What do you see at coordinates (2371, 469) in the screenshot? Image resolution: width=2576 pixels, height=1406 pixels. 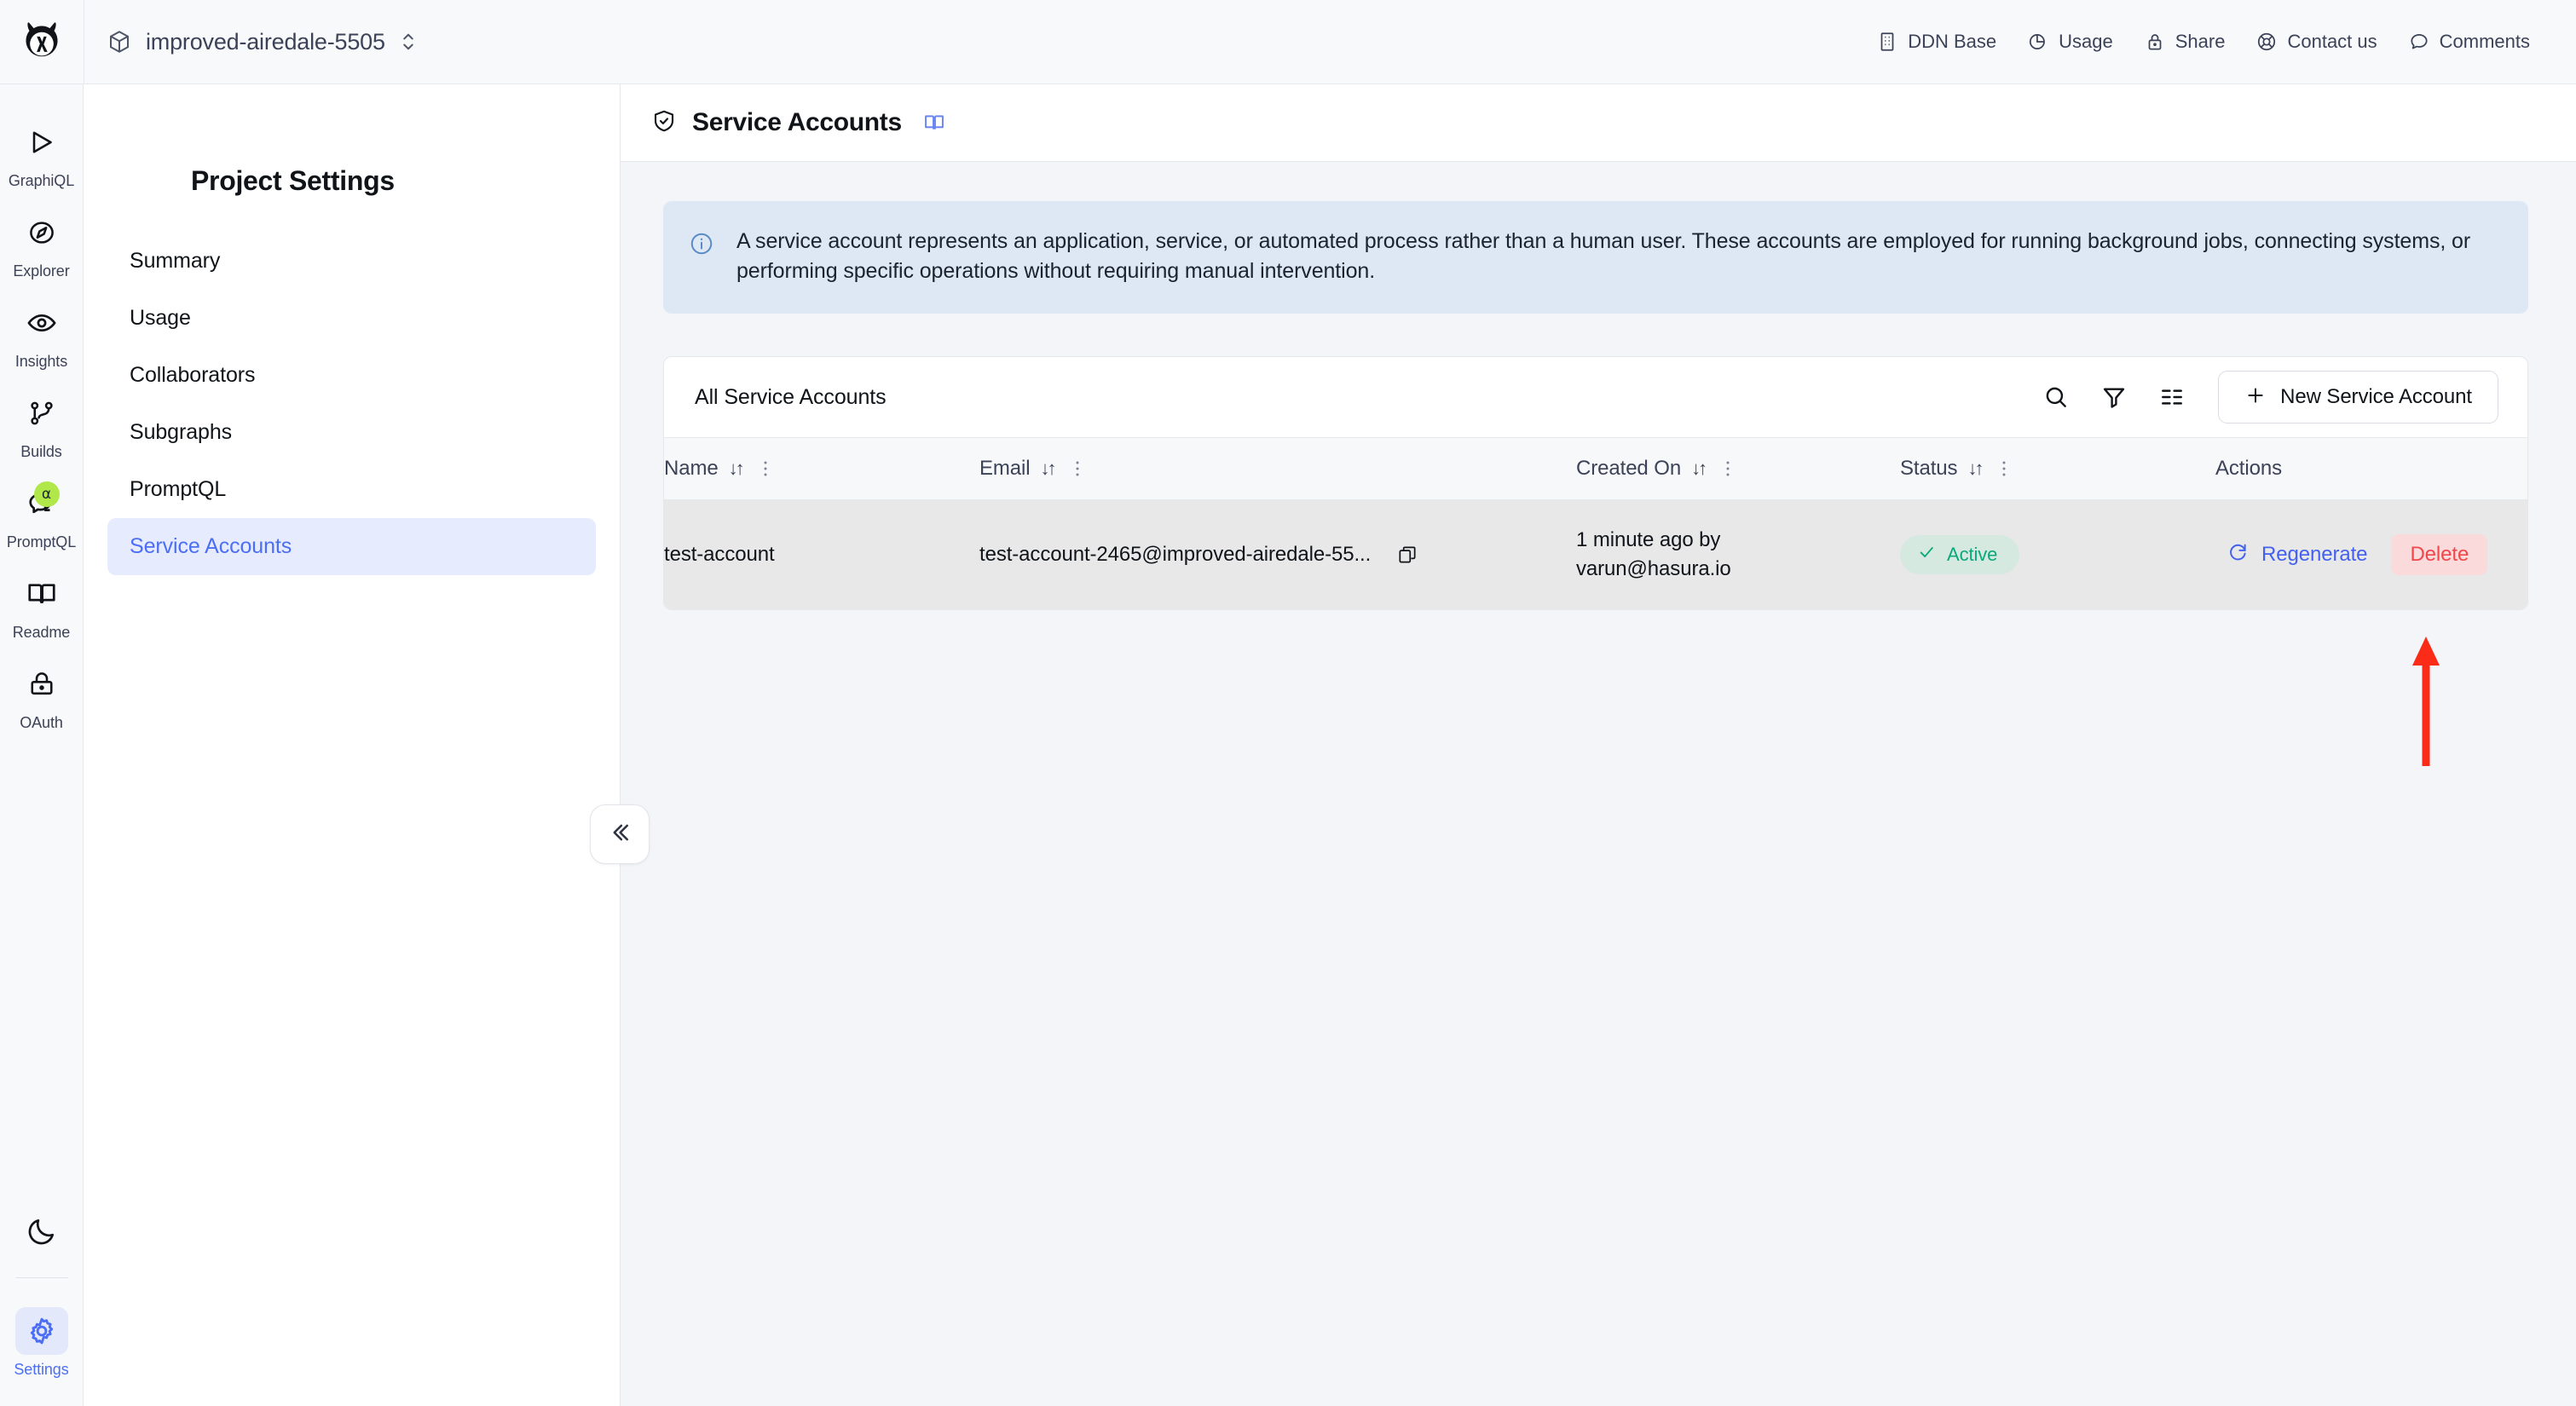 I see `column-header-actions: Actions` at bounding box center [2371, 469].